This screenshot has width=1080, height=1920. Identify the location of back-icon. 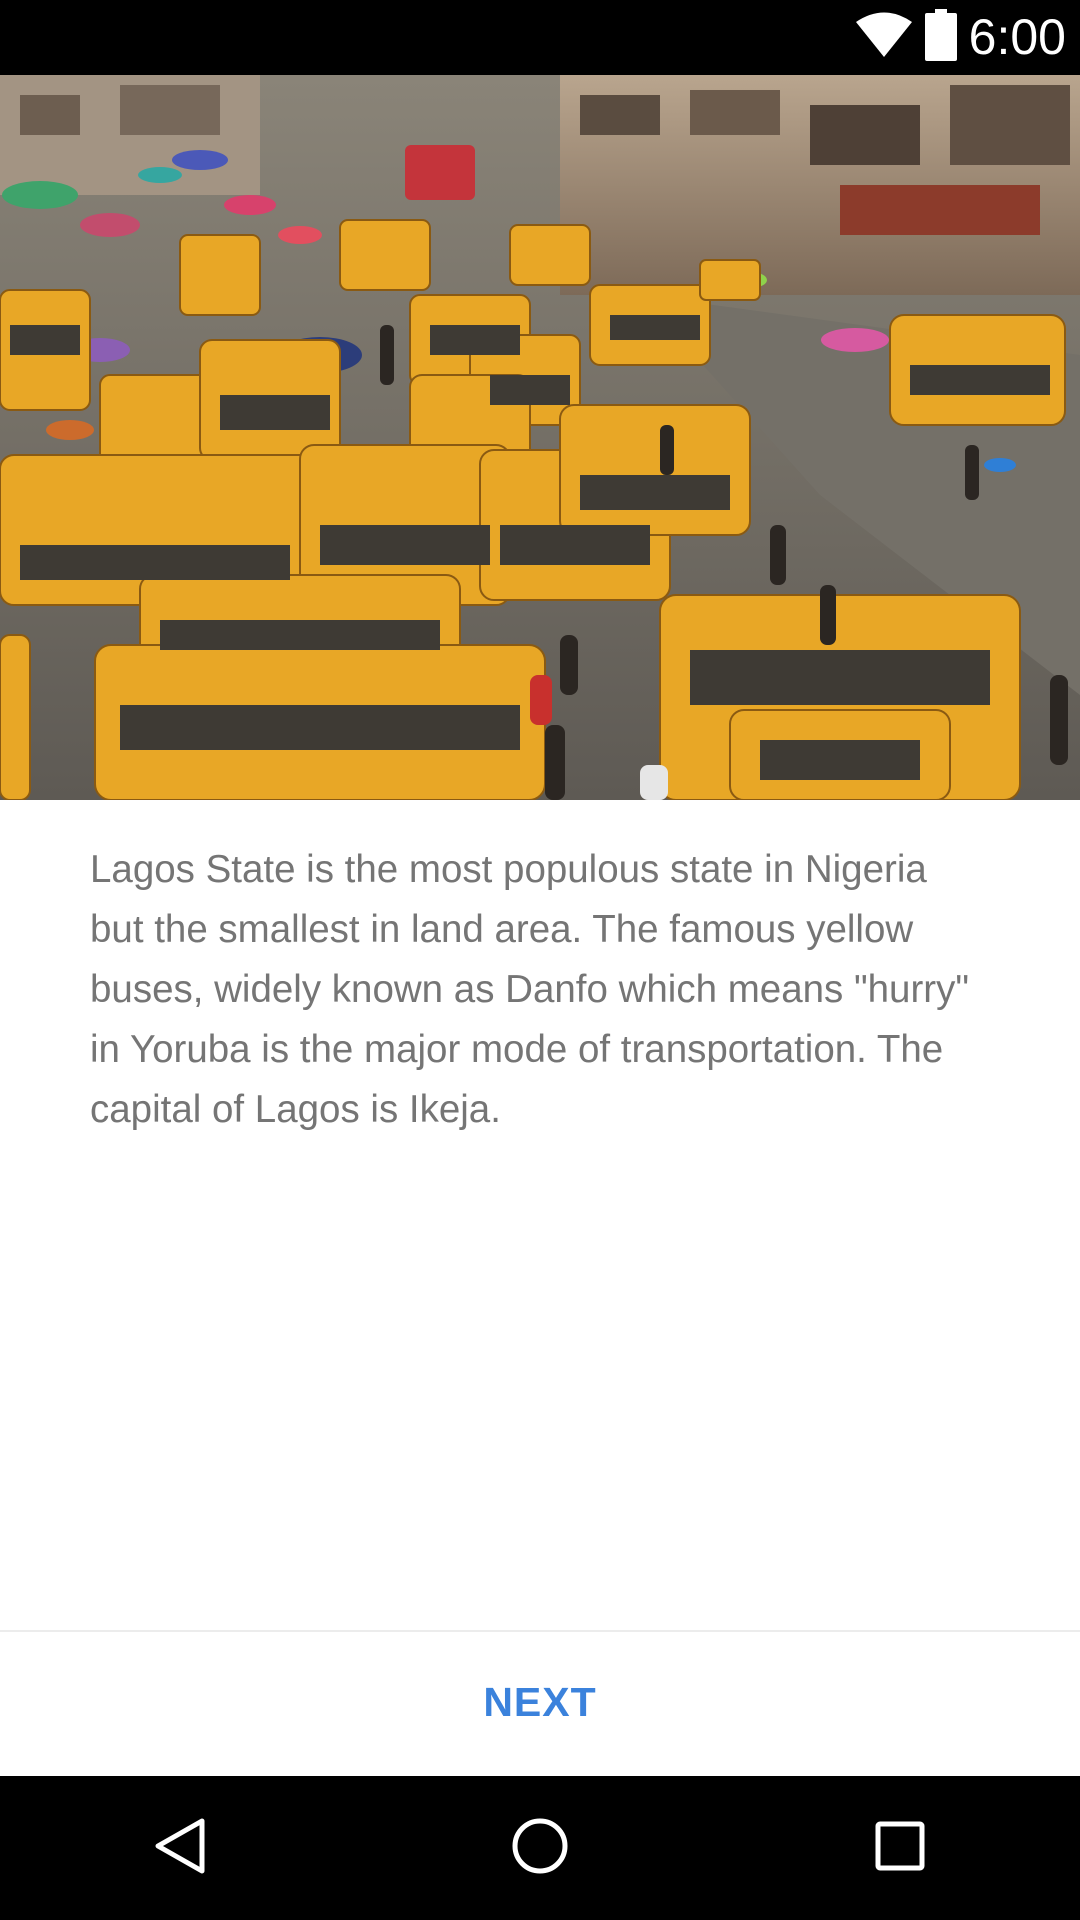
(180, 1848).